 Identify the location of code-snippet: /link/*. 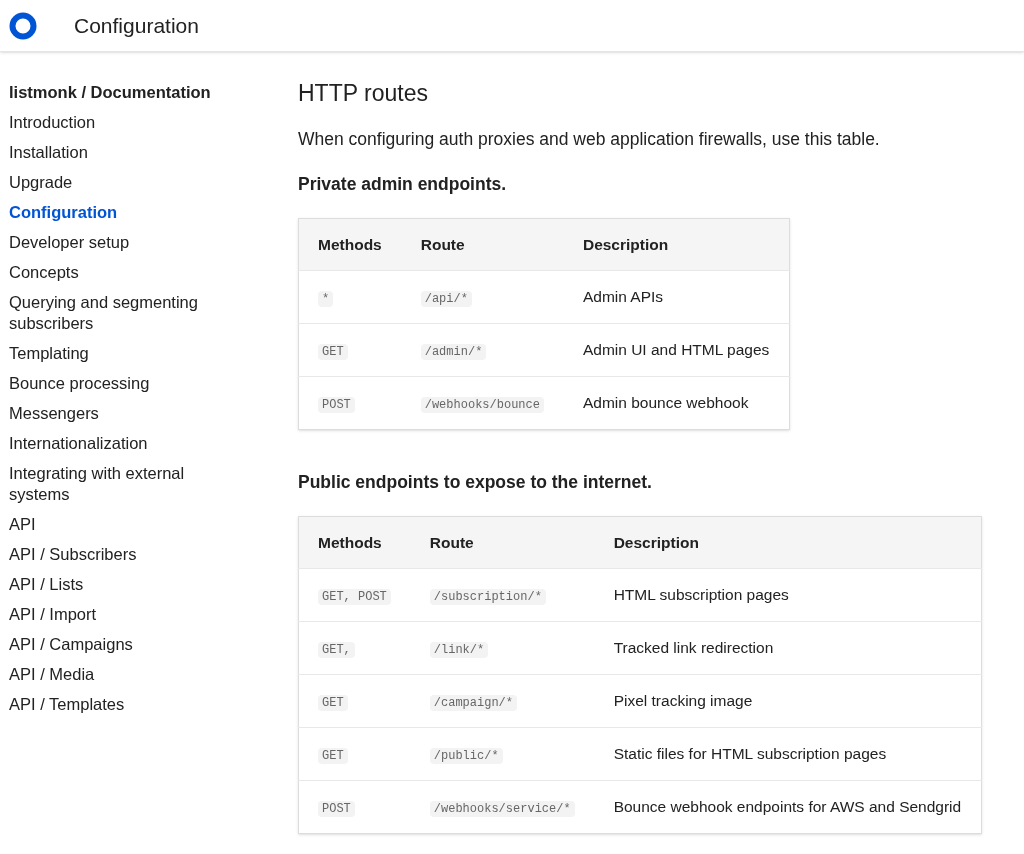
(459, 650).